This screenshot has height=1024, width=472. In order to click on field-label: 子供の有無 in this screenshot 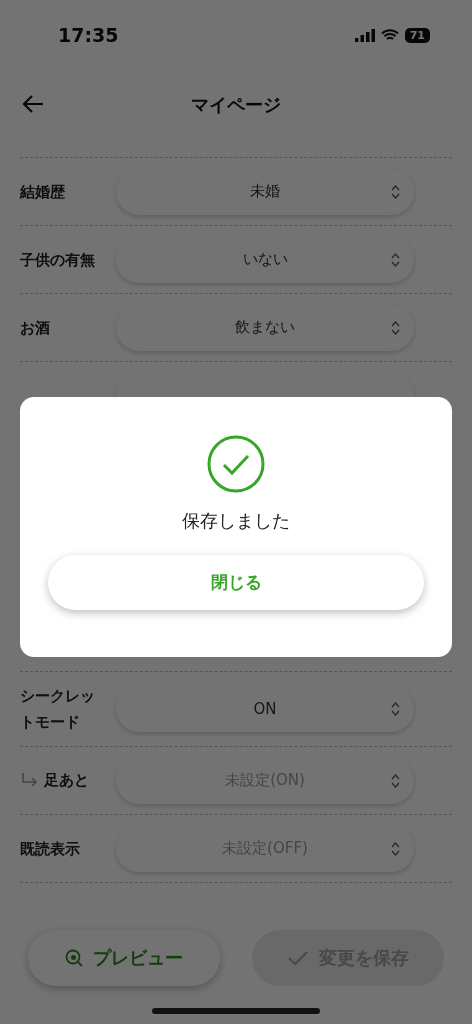, I will do `click(58, 260)`.